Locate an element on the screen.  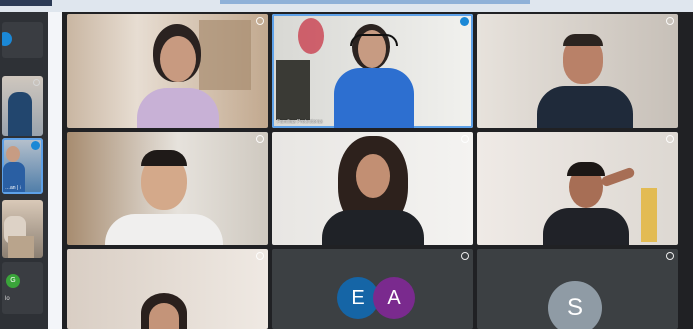
top-strip-blue-segment is located at coordinates (375, 2).